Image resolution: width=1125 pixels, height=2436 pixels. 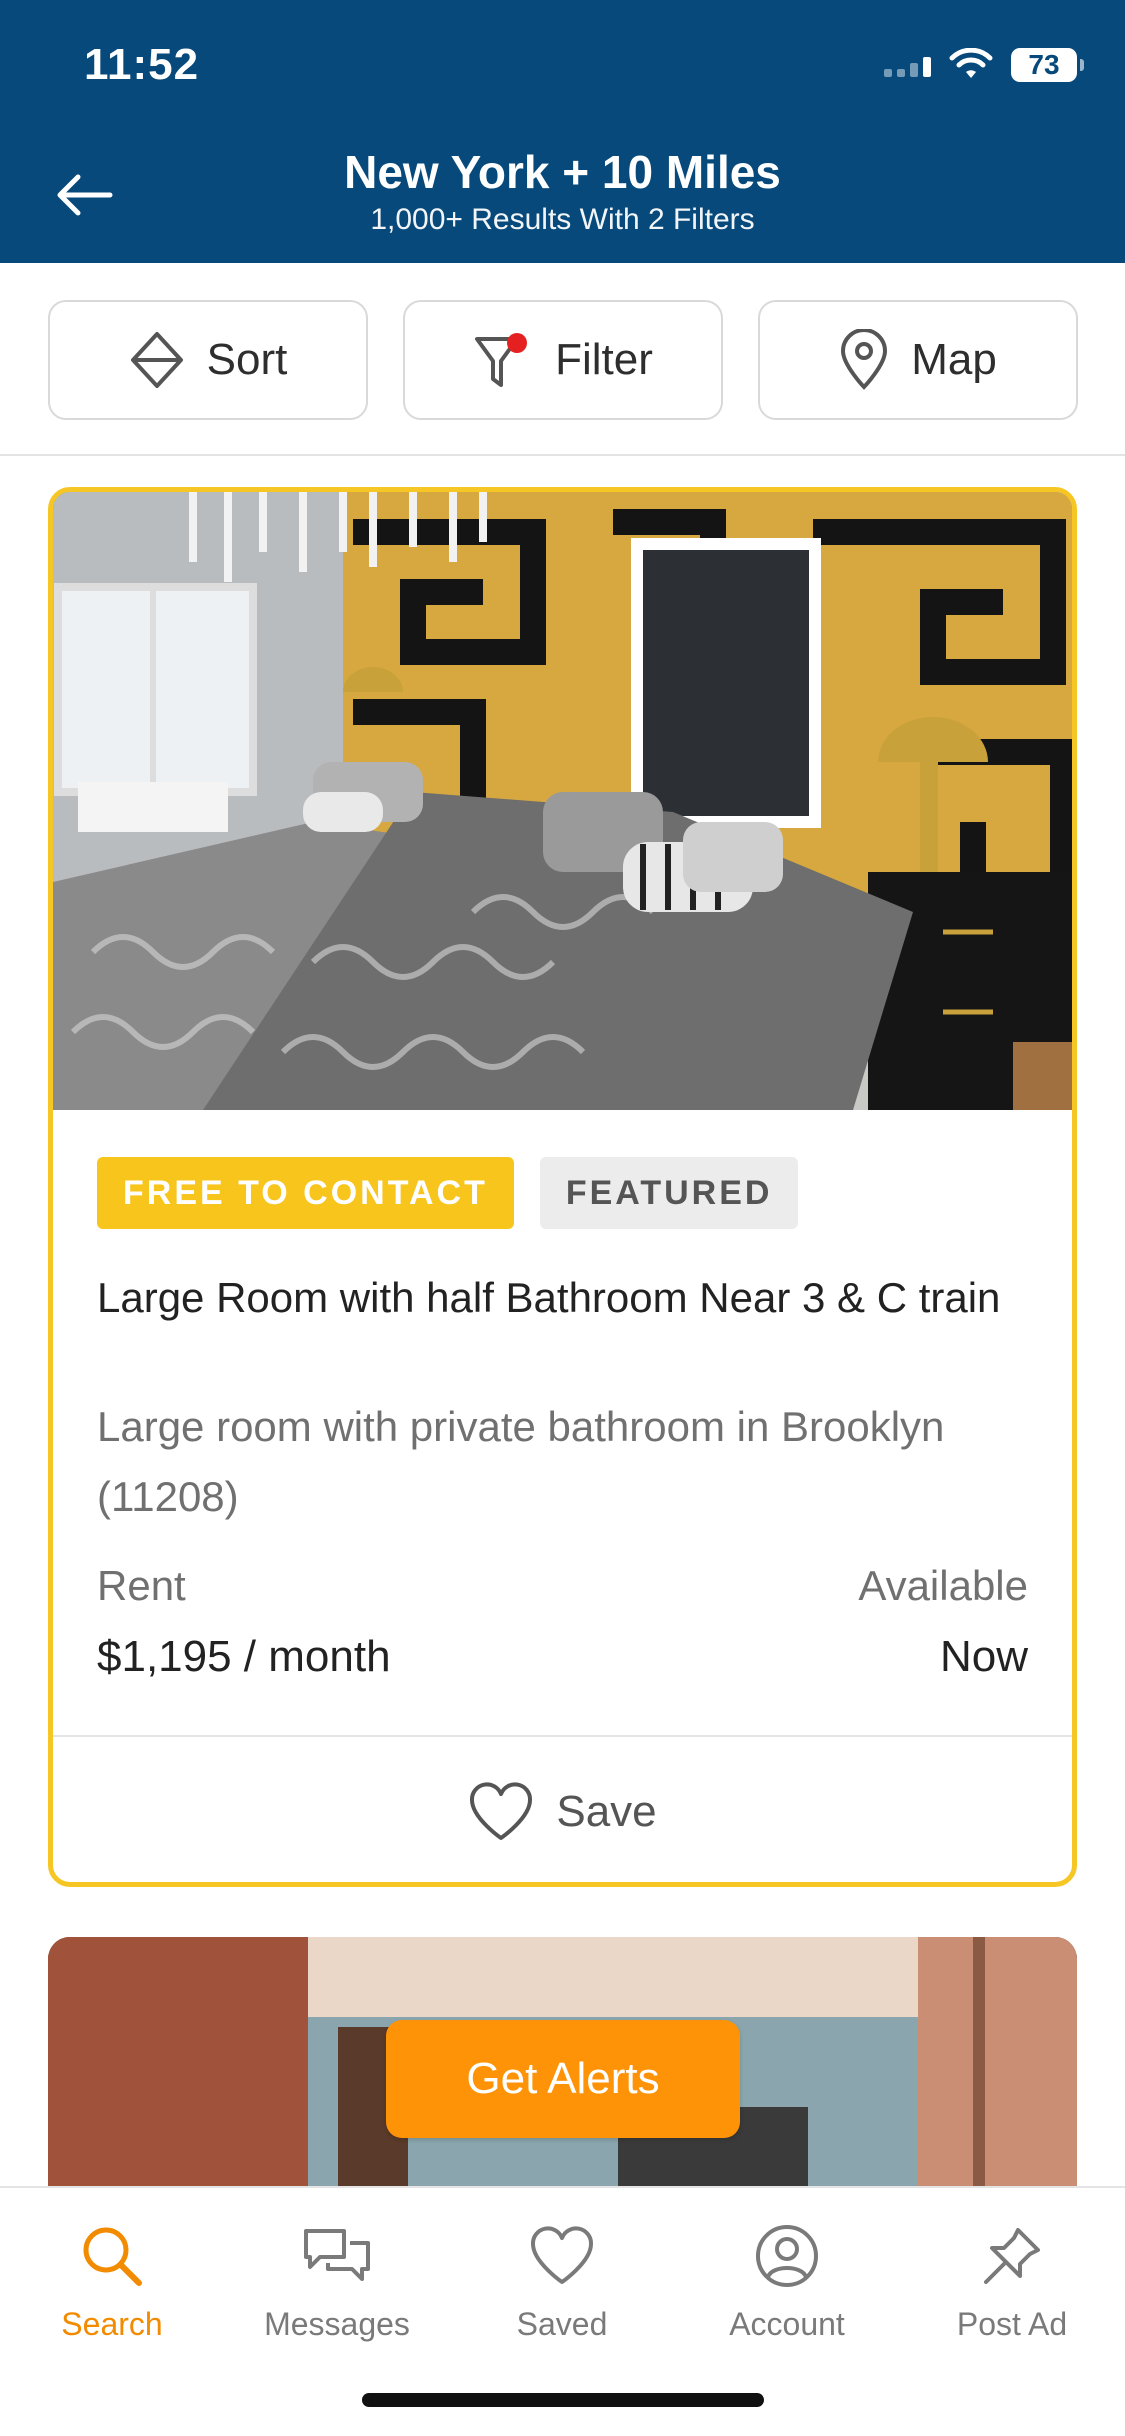 I want to click on tab-messages: Messages, so click(x=337, y=2279).